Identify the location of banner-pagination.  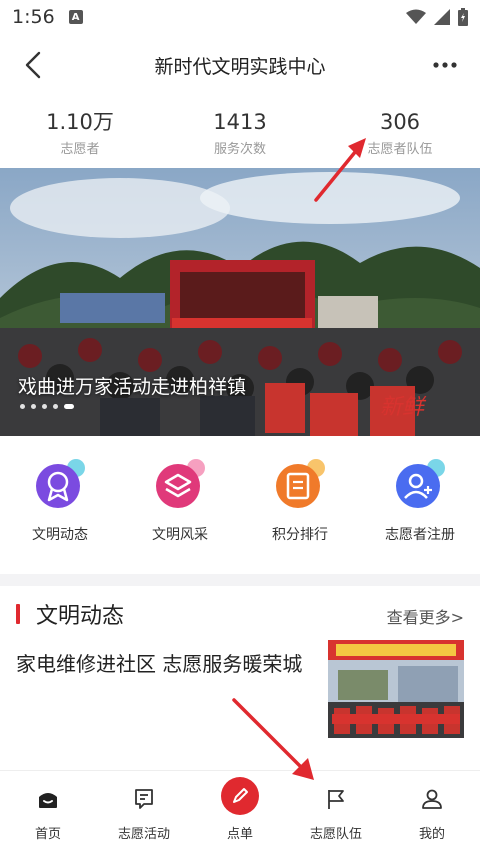
(47, 406).